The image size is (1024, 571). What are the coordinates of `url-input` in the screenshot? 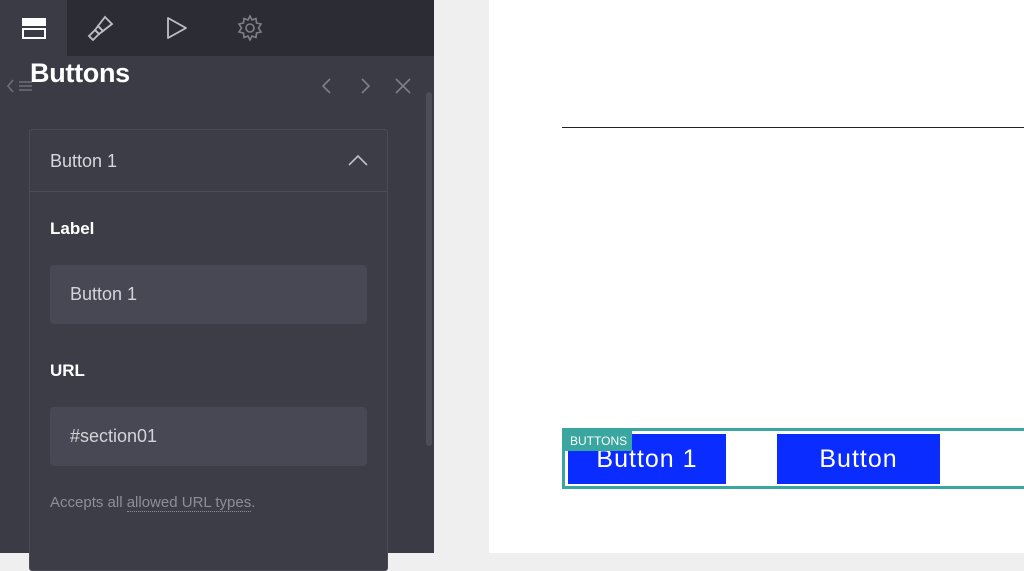 It's located at (208, 436).